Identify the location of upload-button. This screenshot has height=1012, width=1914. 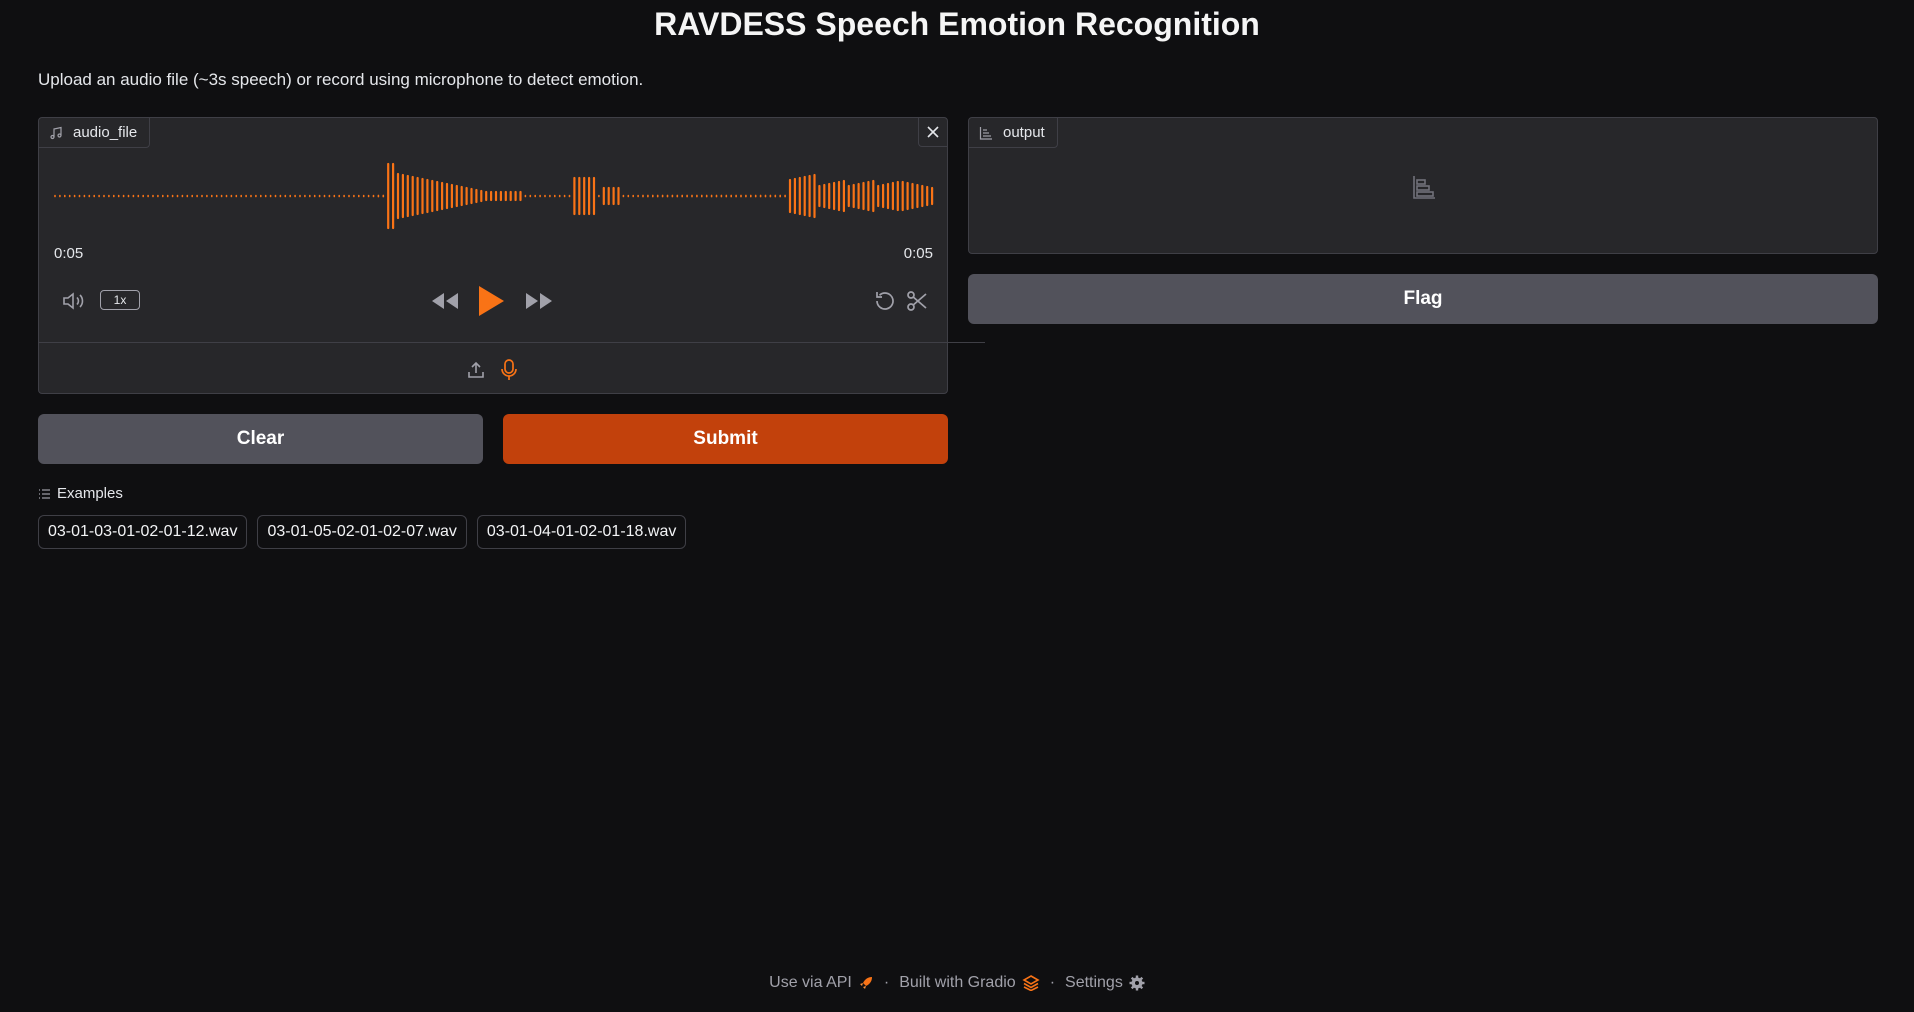
(476, 370).